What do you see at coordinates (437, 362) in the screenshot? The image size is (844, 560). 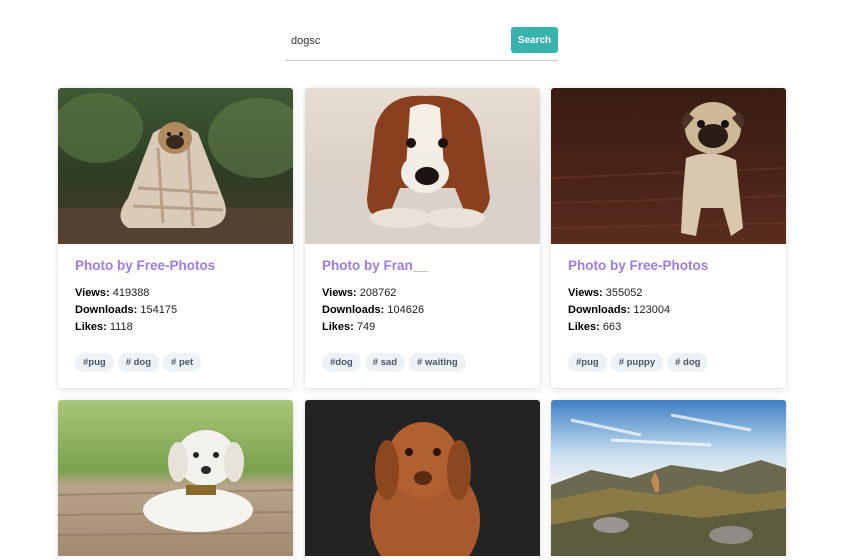 I see `tag: # waiting` at bounding box center [437, 362].